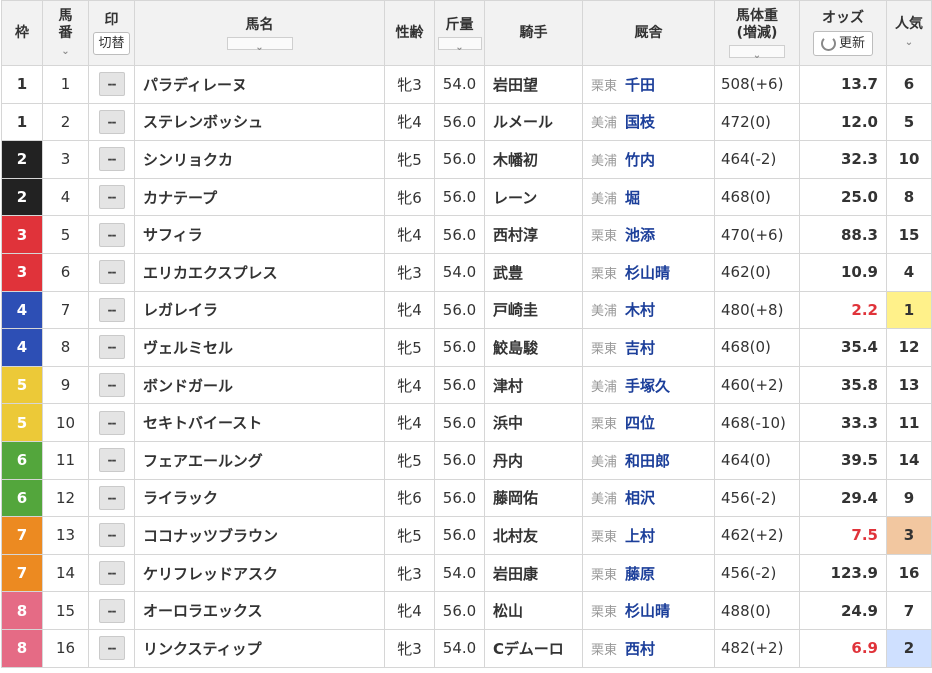  Describe the element at coordinates (259, 197) in the screenshot. I see `horse-name-link: カナテープ` at that location.